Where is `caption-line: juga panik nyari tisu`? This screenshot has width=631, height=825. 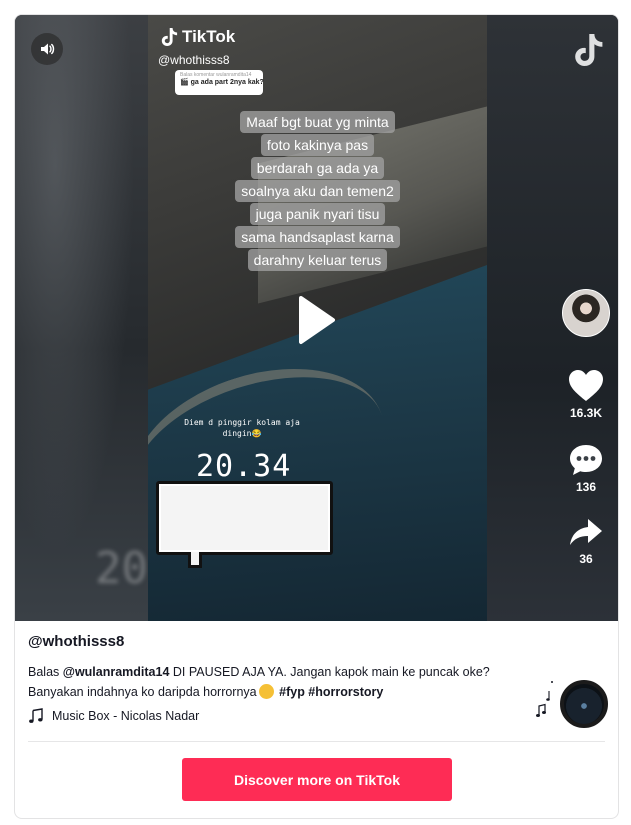 caption-line: juga panik nyari tisu is located at coordinates (317, 214).